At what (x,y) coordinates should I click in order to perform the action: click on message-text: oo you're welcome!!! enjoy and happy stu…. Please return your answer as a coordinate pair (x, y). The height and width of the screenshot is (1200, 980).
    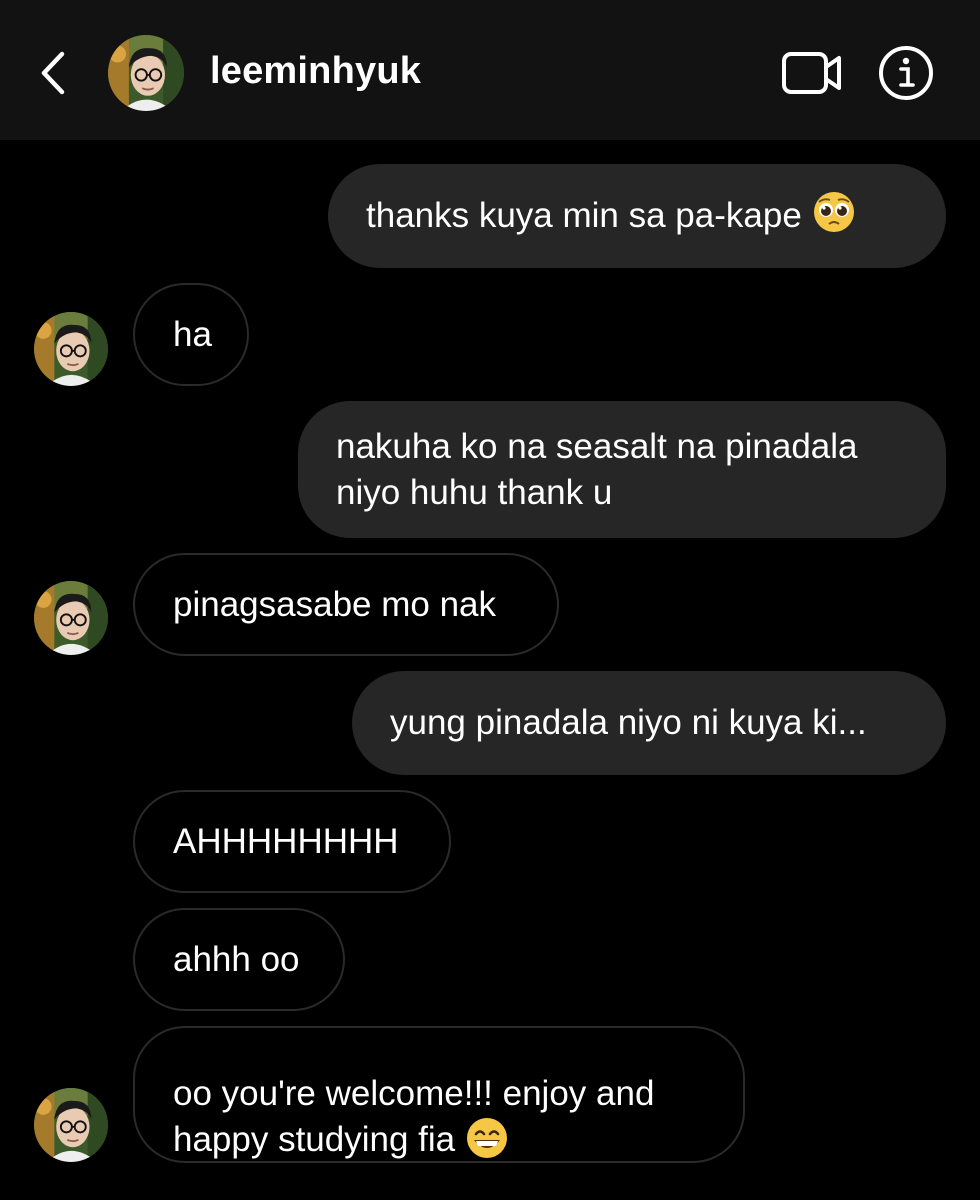
    Looking at the image, I should click on (413, 1094).